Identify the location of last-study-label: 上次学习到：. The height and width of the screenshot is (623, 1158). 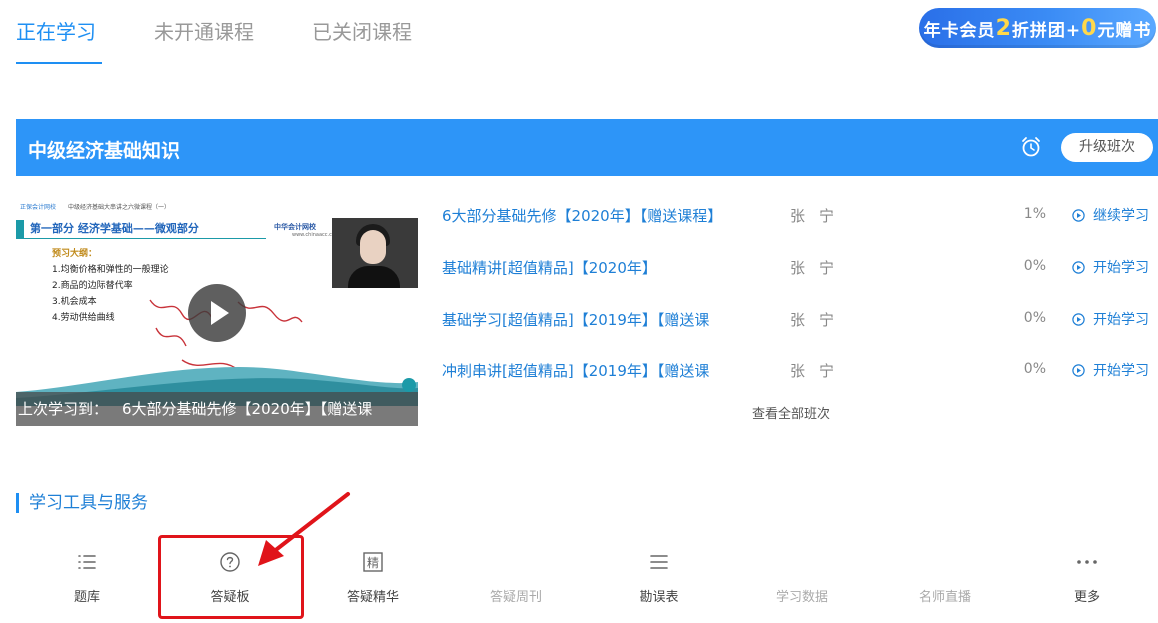
(63, 409).